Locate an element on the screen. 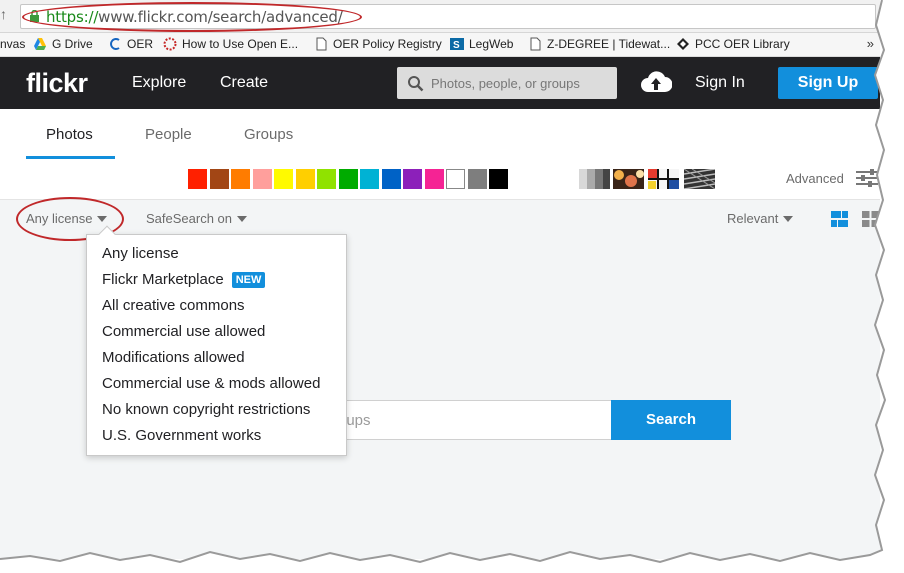  bookmark-canvas: nvas is located at coordinates (12, 44).